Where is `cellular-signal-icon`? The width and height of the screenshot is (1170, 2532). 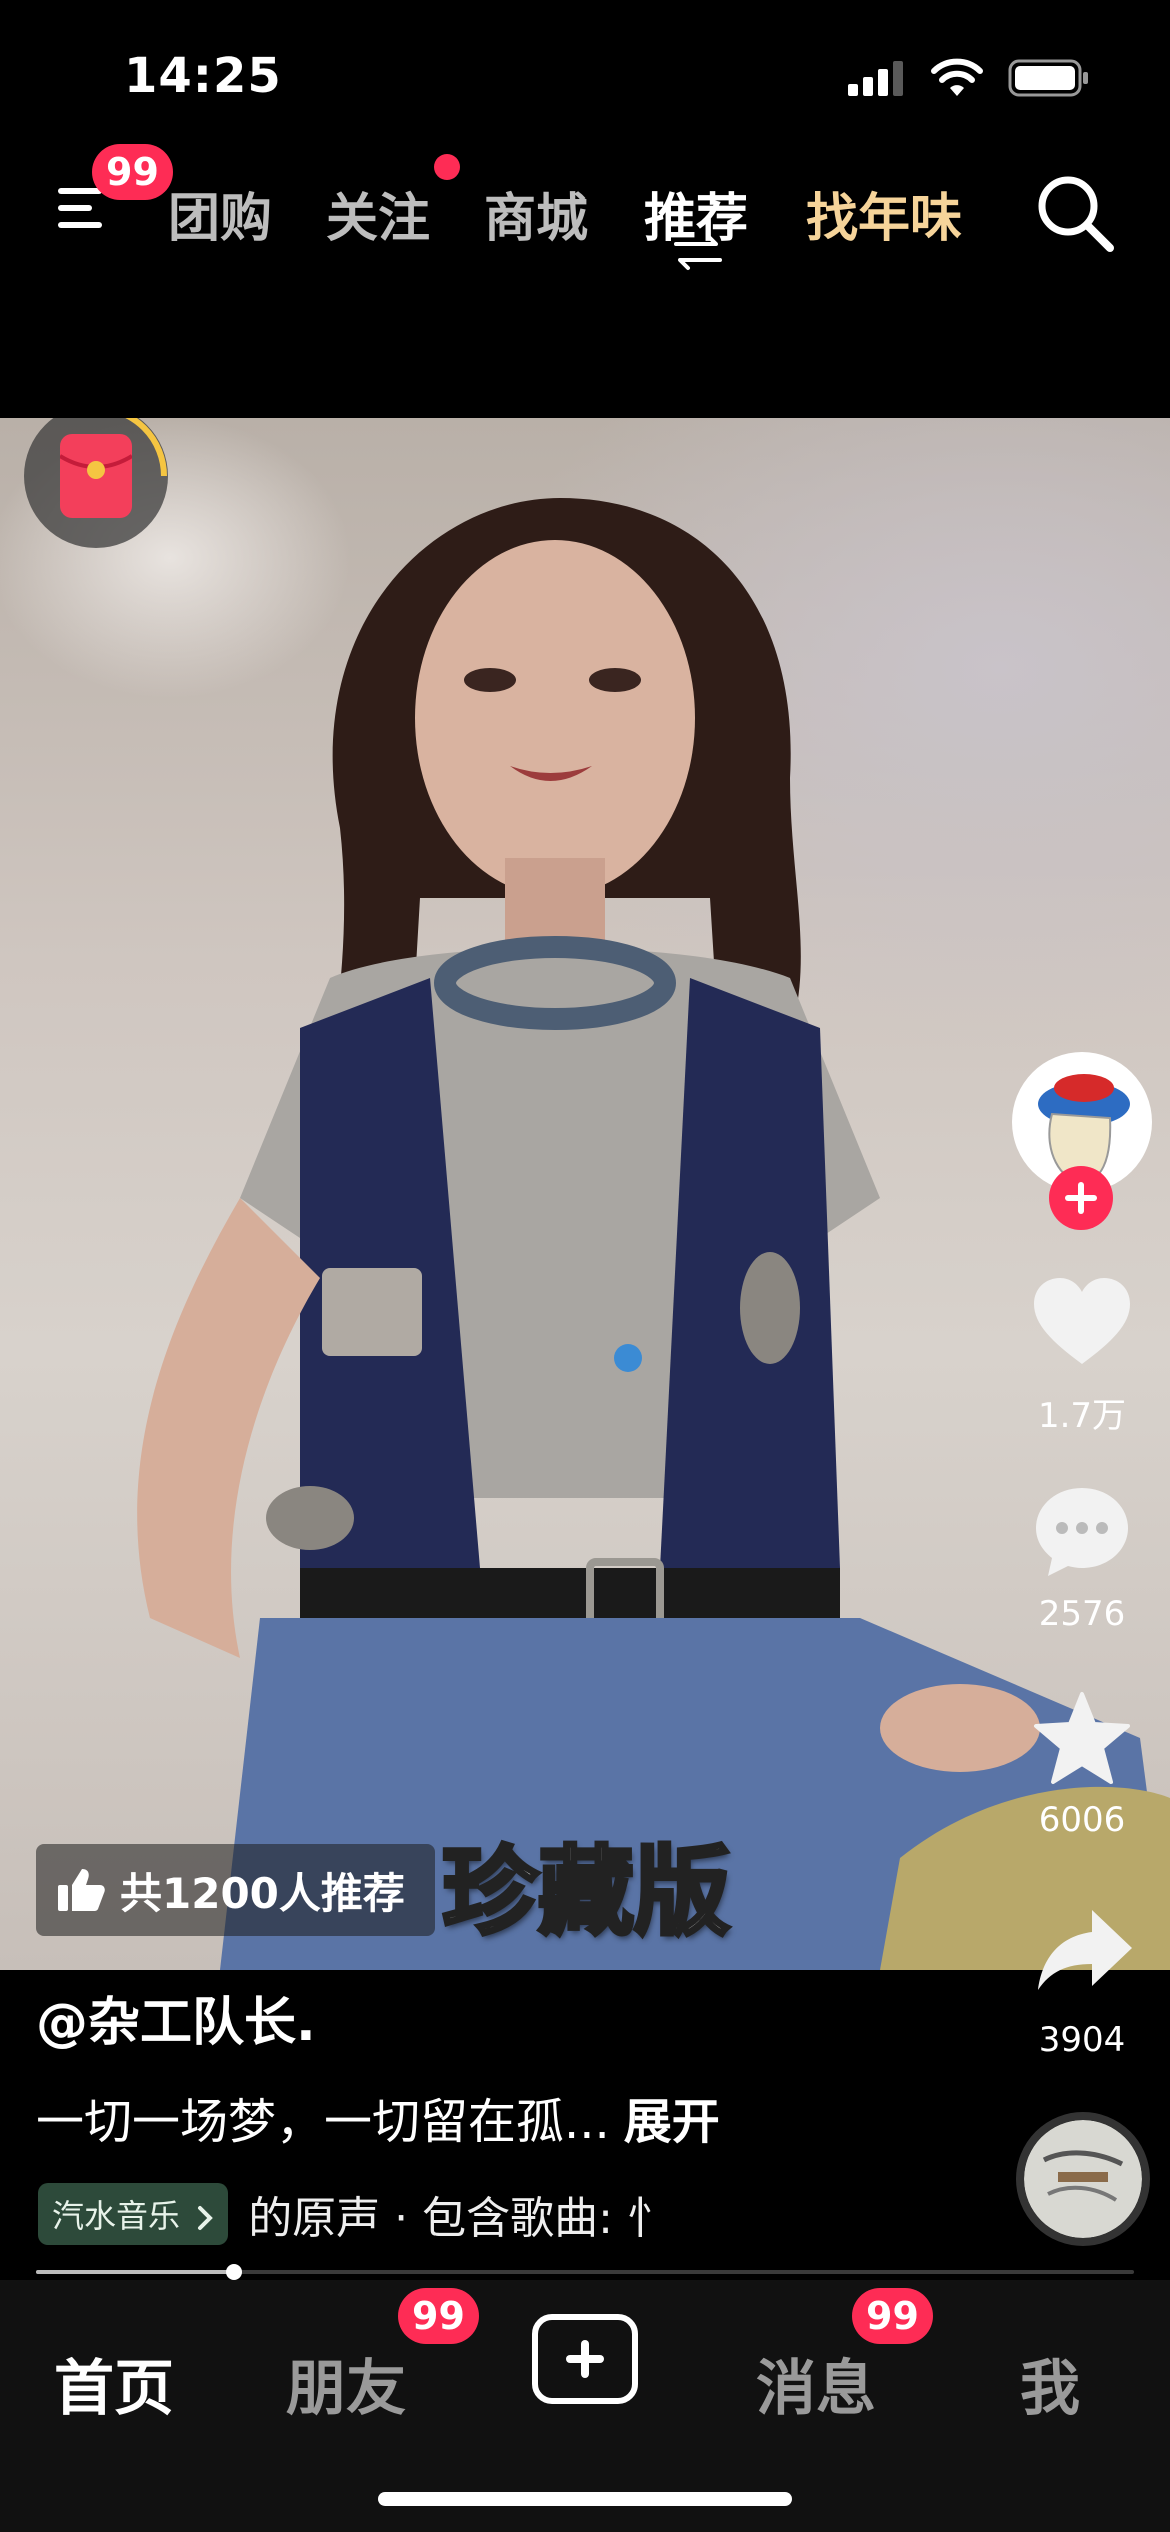
cellular-signal-icon is located at coordinates (875, 78).